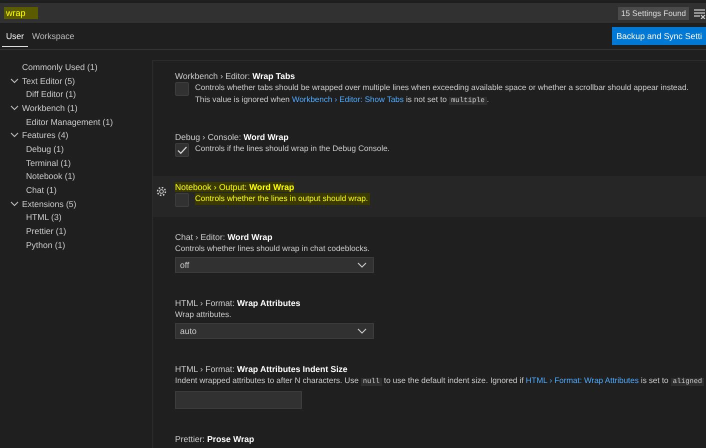  What do you see at coordinates (161, 191) in the screenshot?
I see `settings-icon` at bounding box center [161, 191].